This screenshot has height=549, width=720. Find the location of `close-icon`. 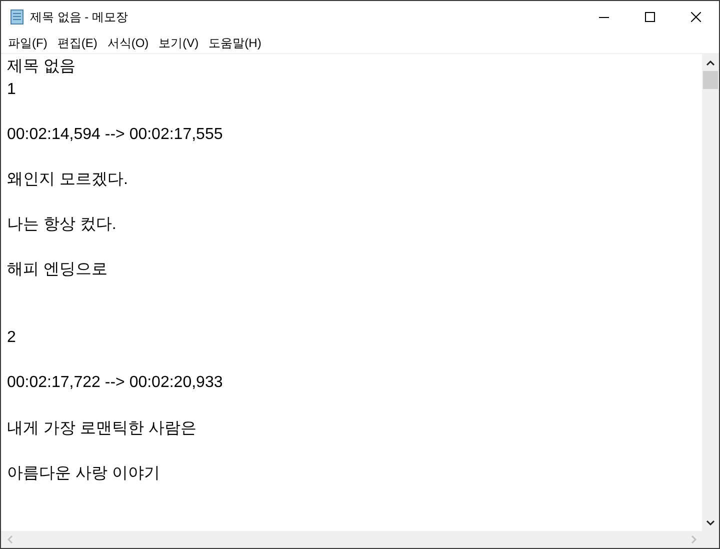

close-icon is located at coordinates (696, 17).